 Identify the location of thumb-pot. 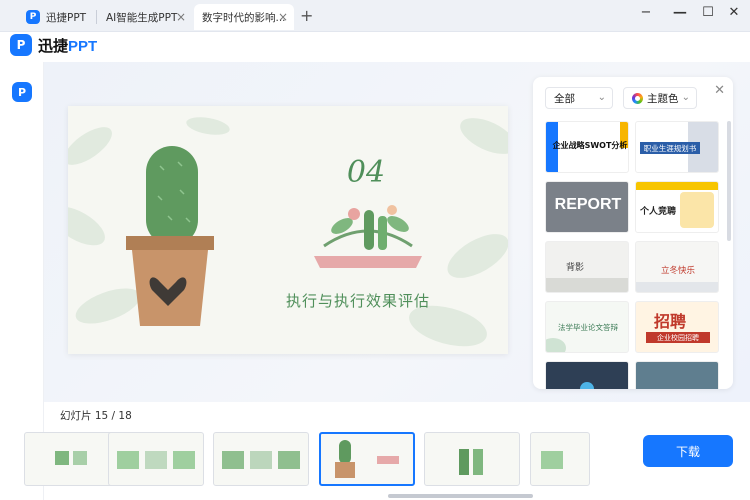
(345, 470).